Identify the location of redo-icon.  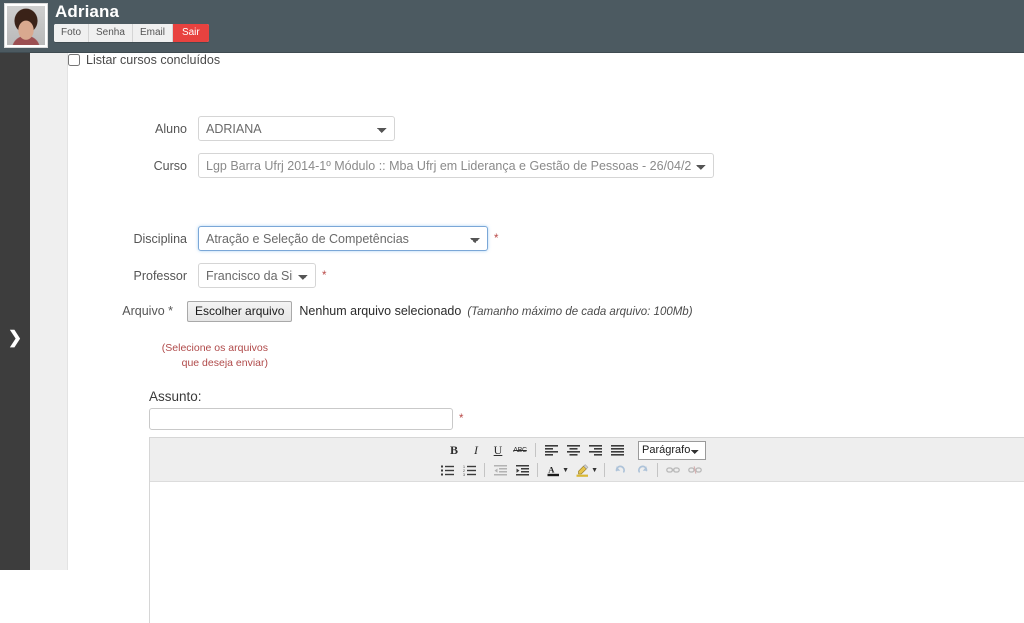
(642, 470).